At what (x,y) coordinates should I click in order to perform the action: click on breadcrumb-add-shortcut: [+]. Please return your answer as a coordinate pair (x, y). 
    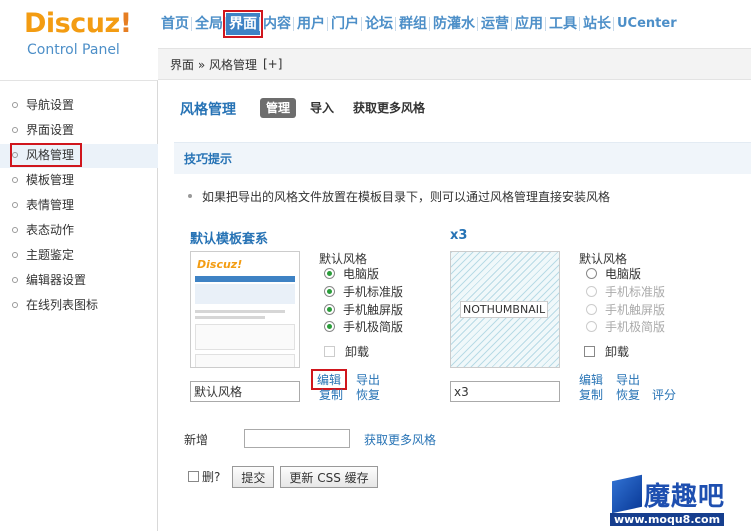
    Looking at the image, I should click on (272, 64).